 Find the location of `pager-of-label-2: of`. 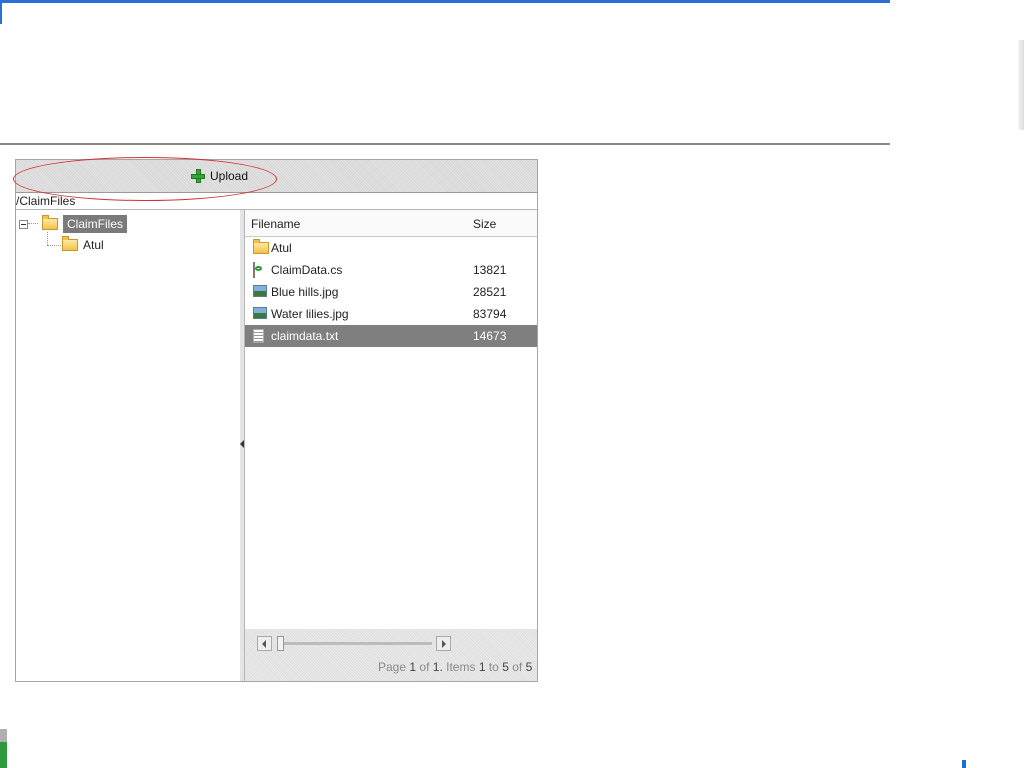

pager-of-label-2: of is located at coordinates (517, 667).